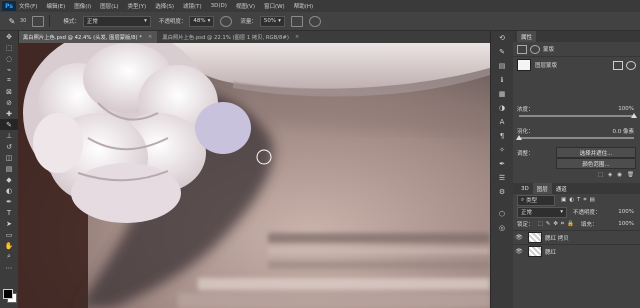 This screenshot has width=640, height=308. What do you see at coordinates (9, 168) in the screenshot?
I see `gradient-tool-icon: ▤` at bounding box center [9, 168].